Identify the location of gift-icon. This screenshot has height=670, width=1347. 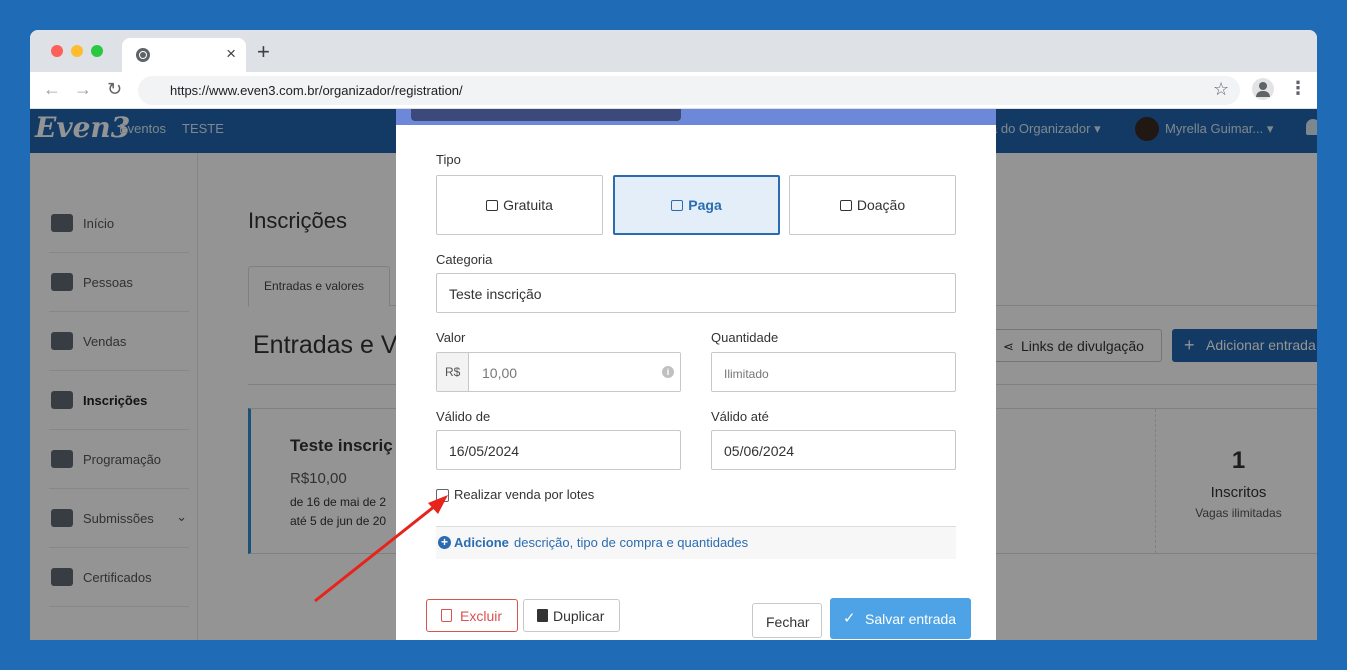
(845, 205).